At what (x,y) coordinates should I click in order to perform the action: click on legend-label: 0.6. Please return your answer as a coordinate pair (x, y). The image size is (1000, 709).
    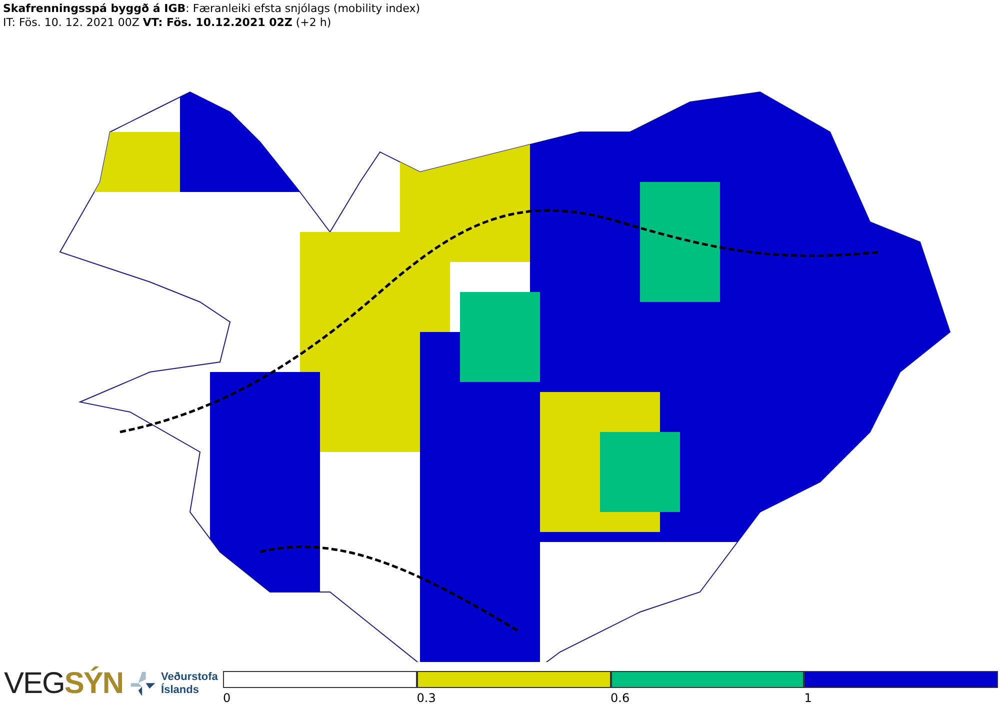
    Looking at the image, I should click on (620, 698).